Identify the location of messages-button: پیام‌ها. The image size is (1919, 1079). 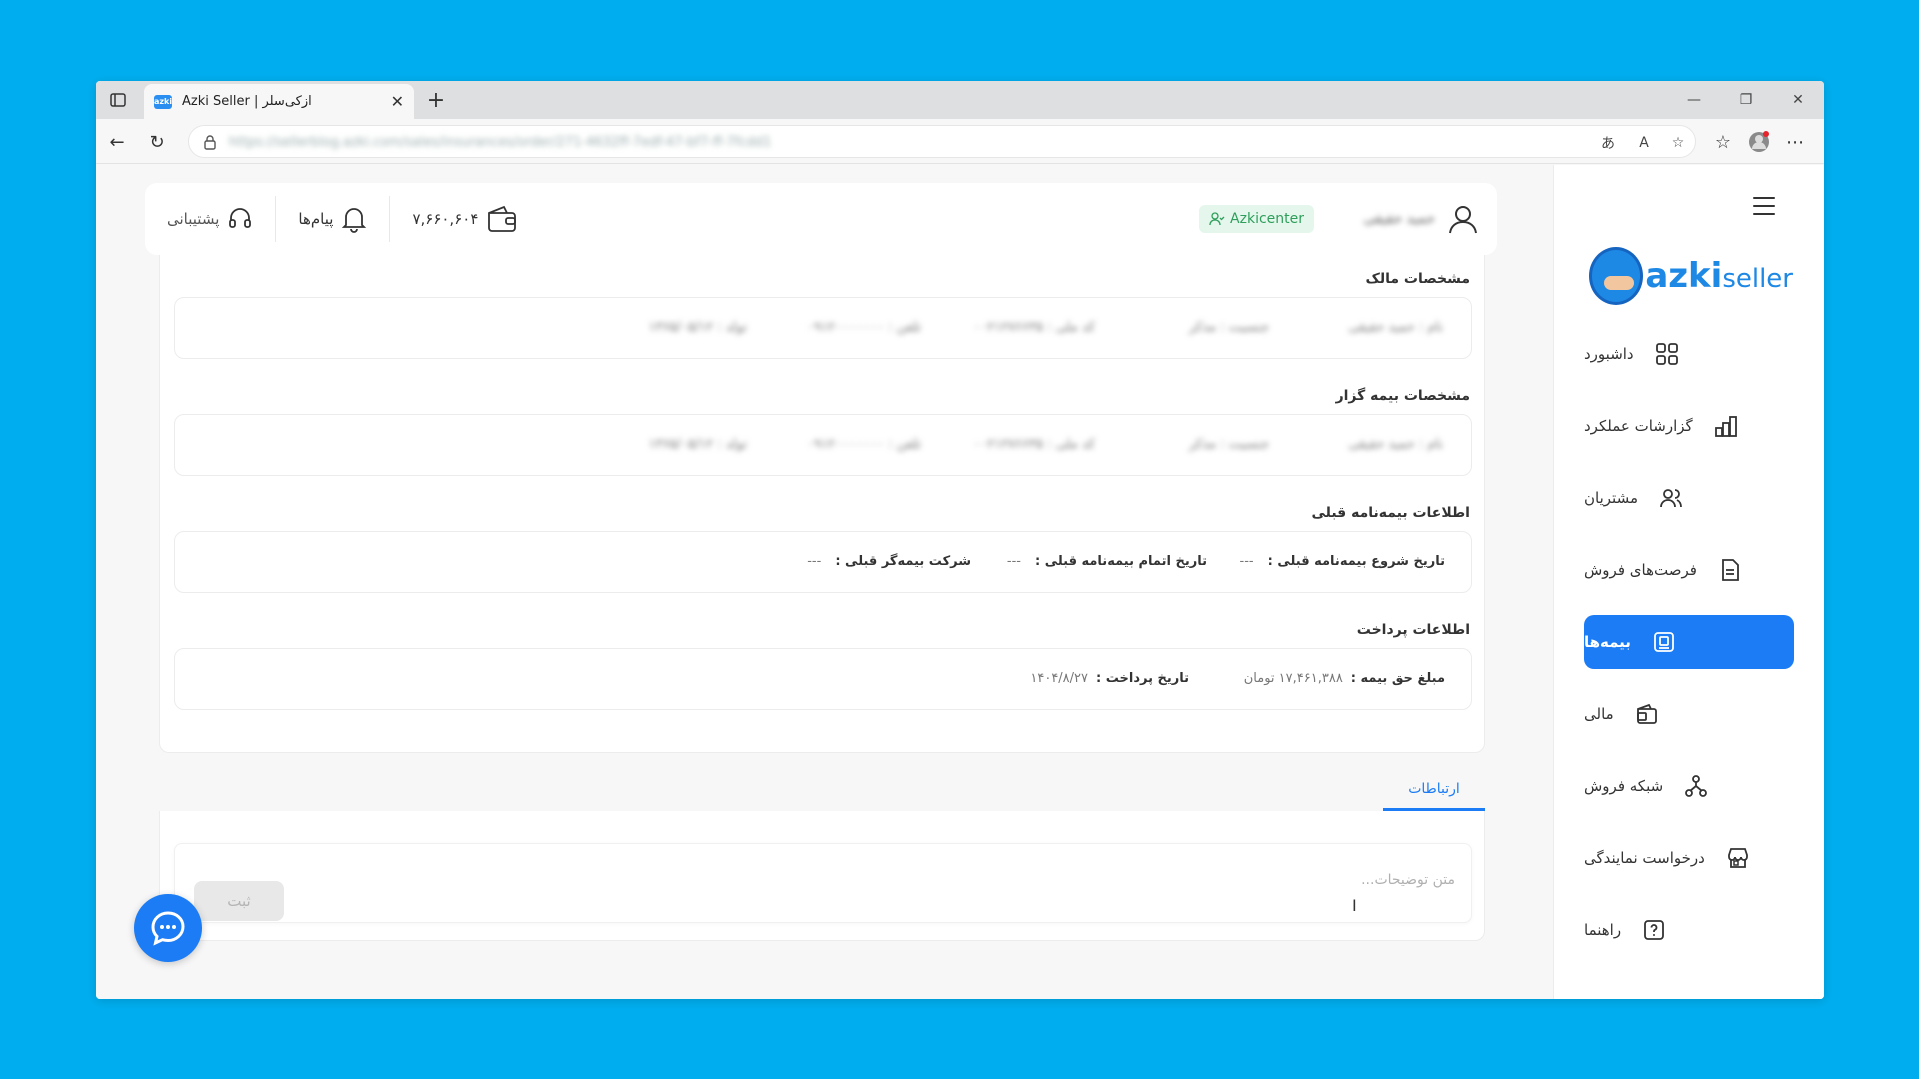
(332, 219).